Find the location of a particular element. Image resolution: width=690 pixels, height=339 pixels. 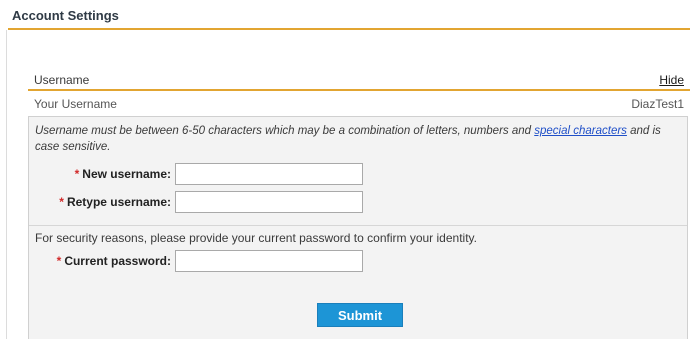

panel-divider is located at coordinates (358, 225).